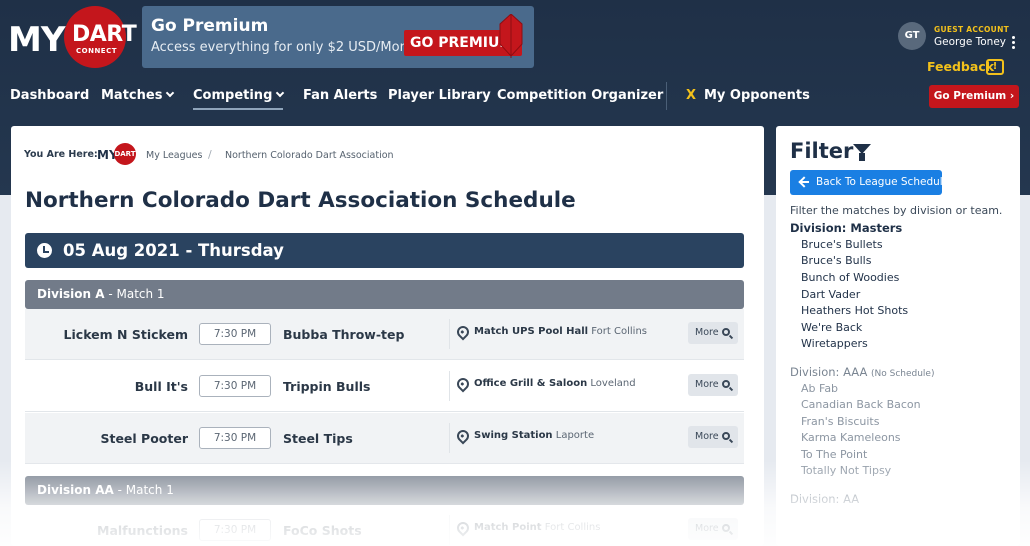 The image size is (1030, 546). What do you see at coordinates (834, 343) in the screenshot?
I see `filter-team: Wiretappers` at bounding box center [834, 343].